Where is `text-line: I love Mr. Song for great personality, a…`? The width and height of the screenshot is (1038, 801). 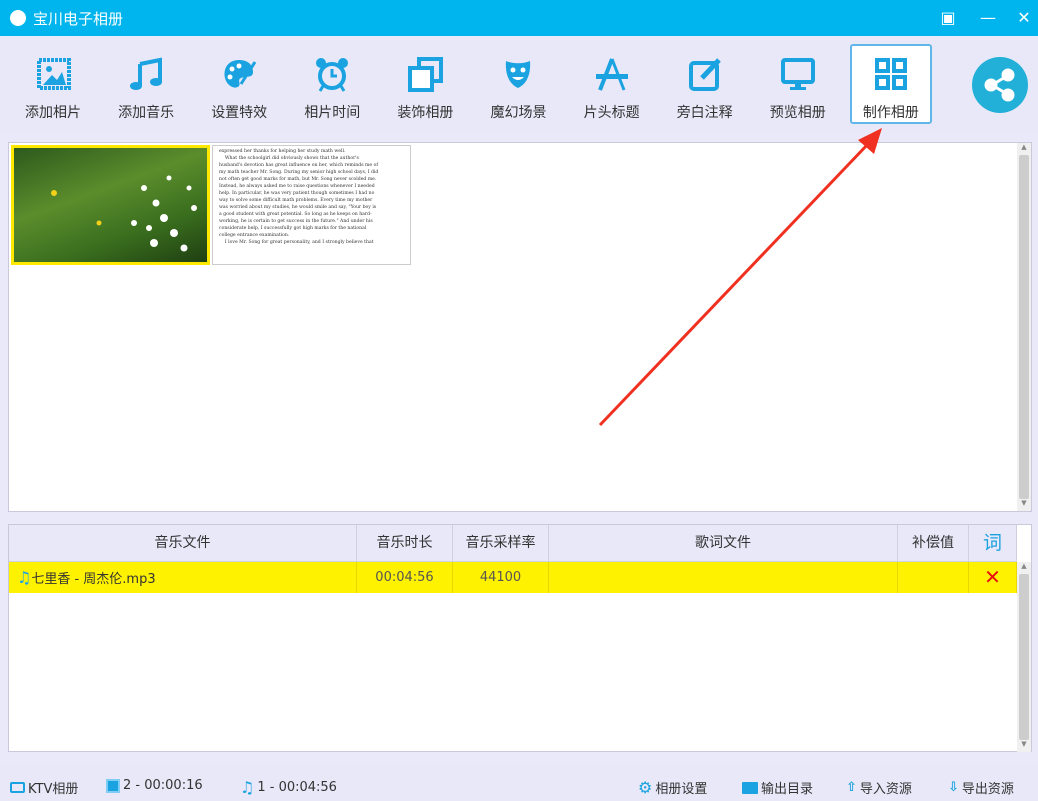
text-line: I love Mr. Song for great personality, a… is located at coordinates (296, 242).